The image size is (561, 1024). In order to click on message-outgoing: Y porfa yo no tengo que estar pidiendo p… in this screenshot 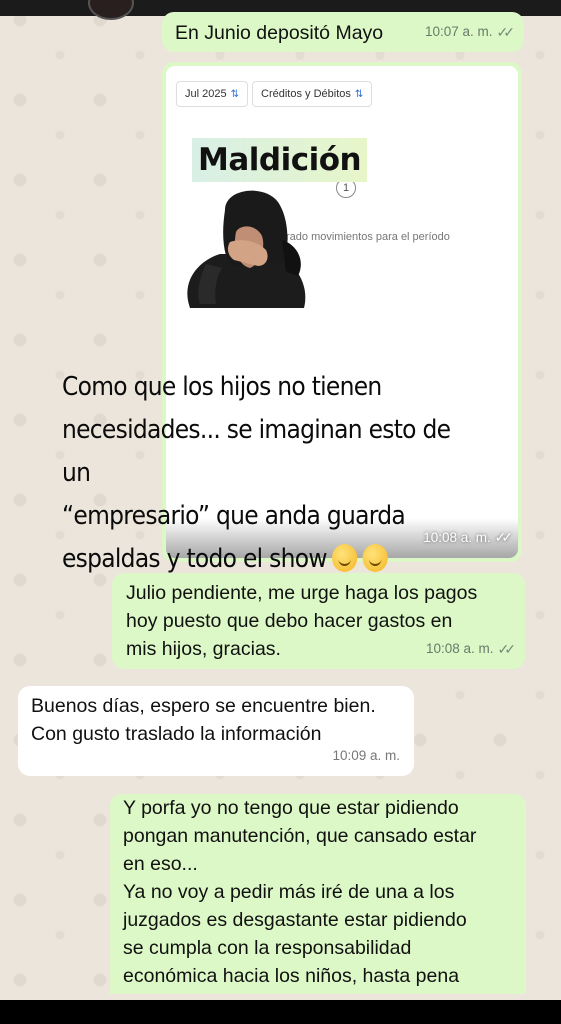, I will do `click(318, 894)`.